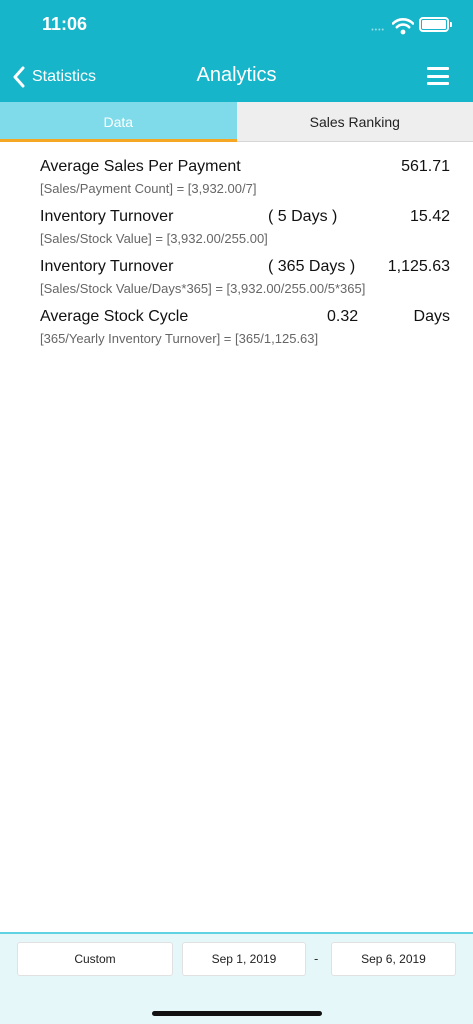 Image resolution: width=473 pixels, height=1024 pixels. What do you see at coordinates (403, 26) in the screenshot?
I see `wifi-icon` at bounding box center [403, 26].